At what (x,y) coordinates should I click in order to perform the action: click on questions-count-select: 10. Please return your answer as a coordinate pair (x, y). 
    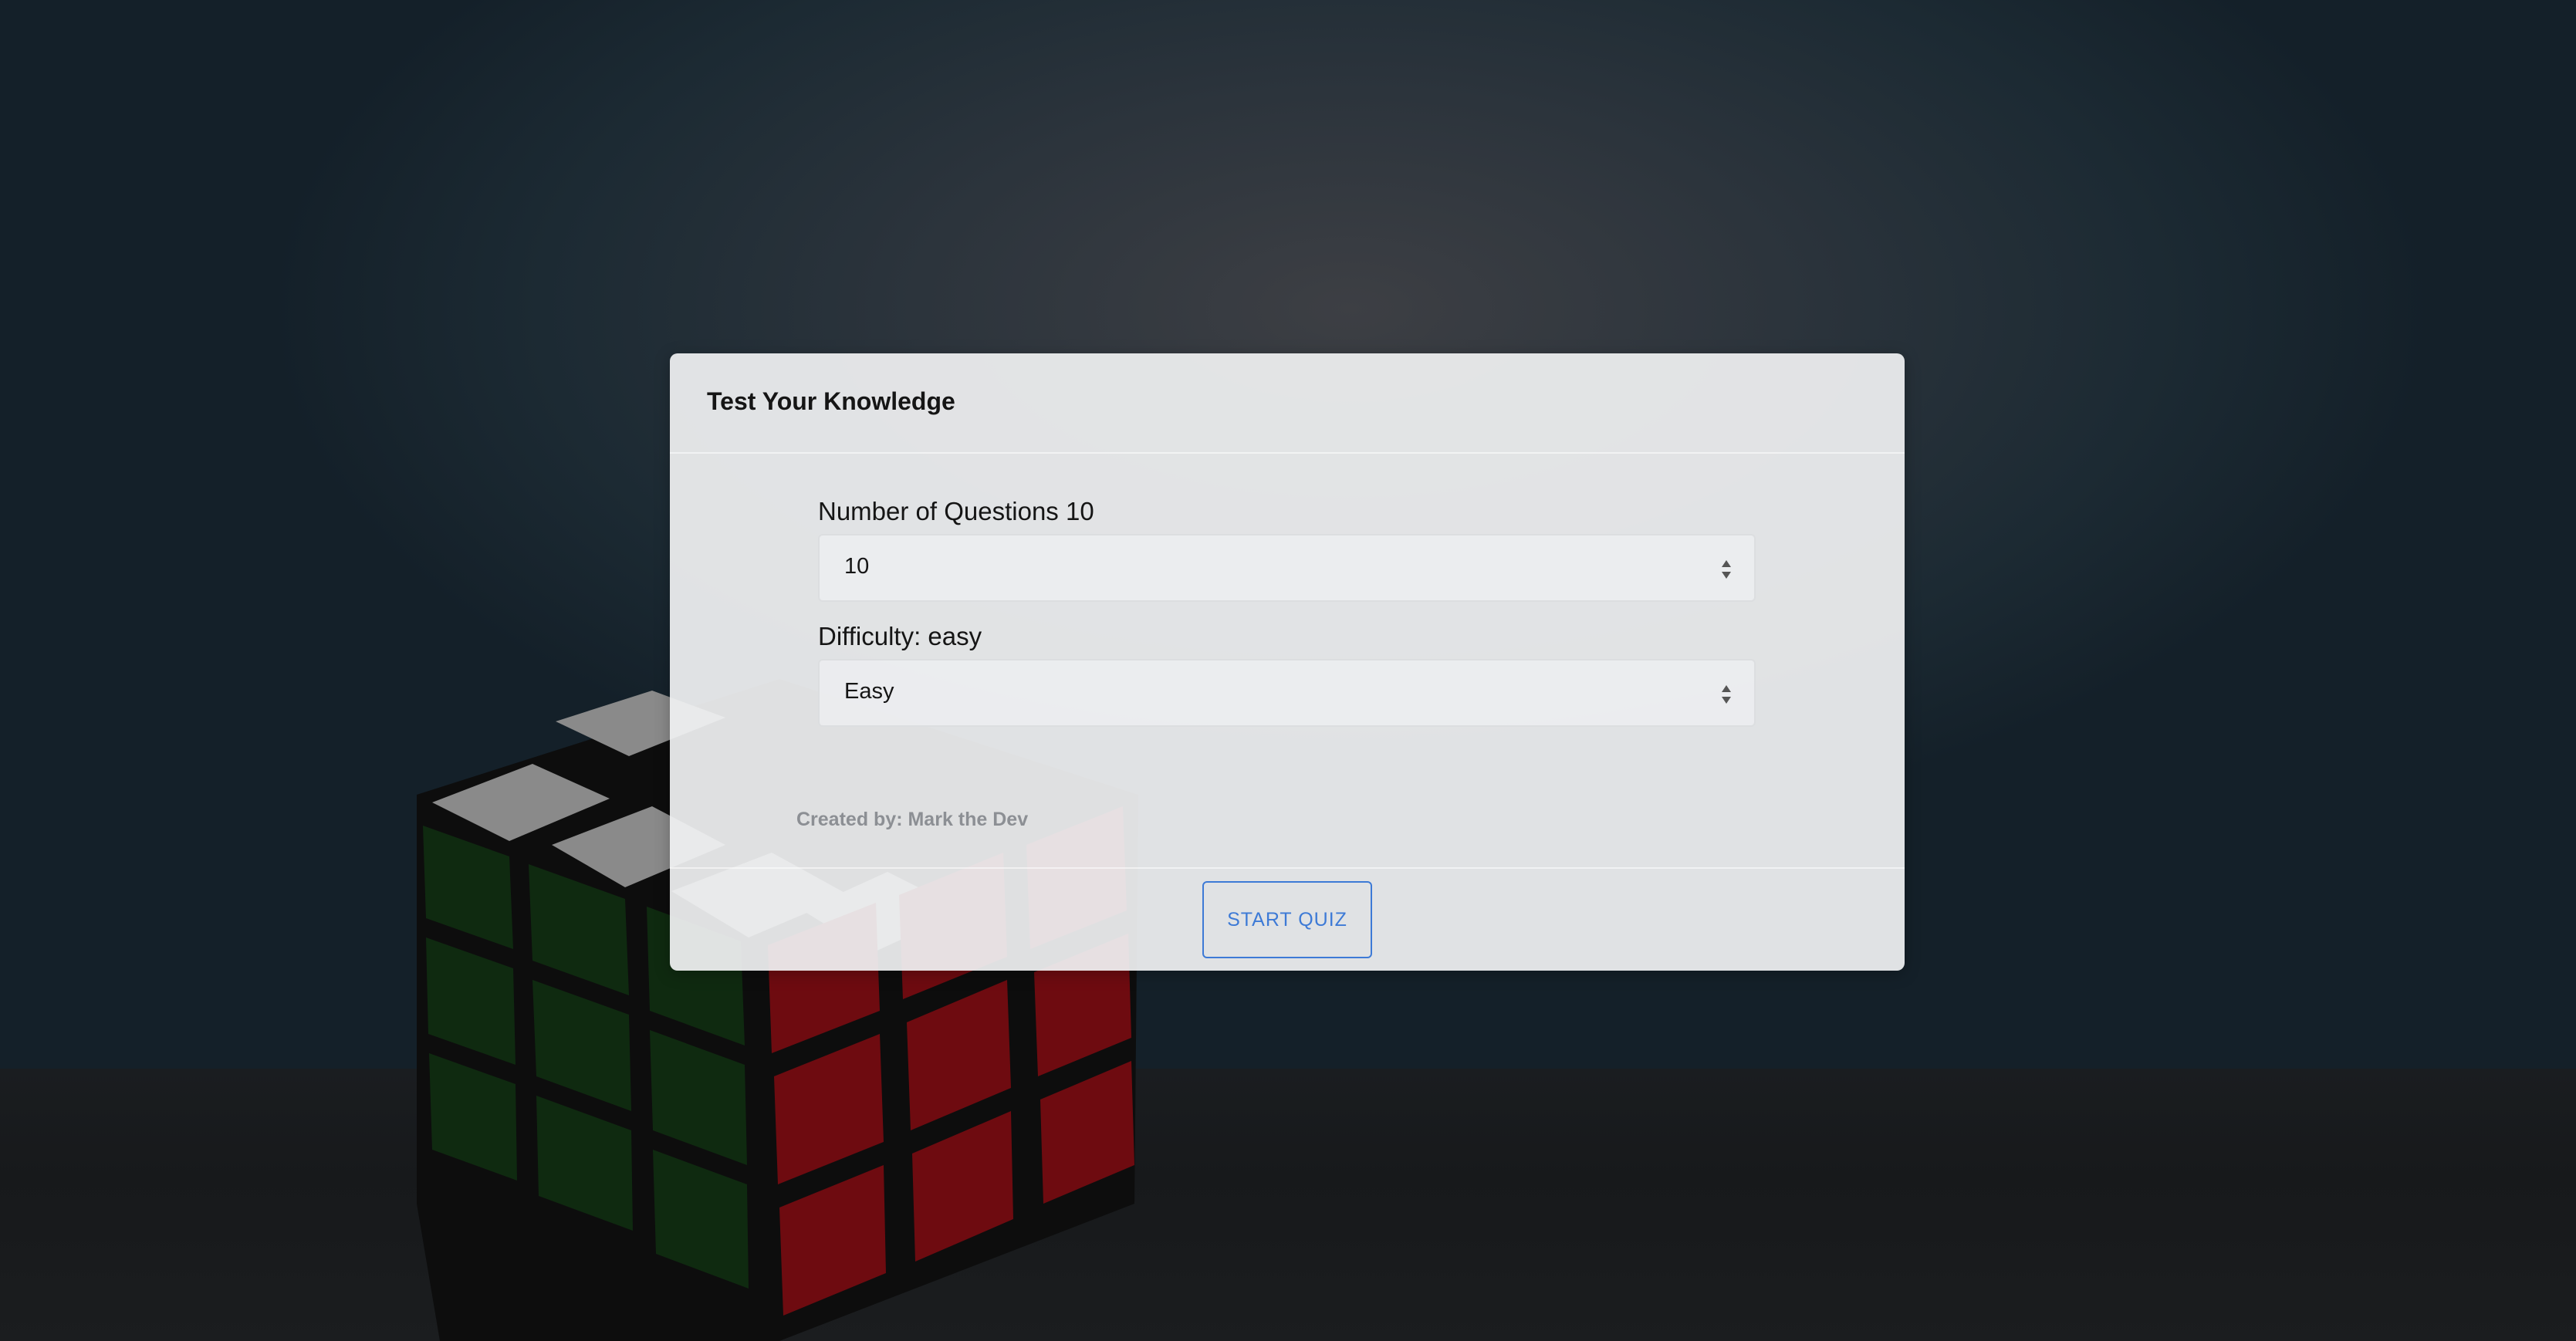
    Looking at the image, I should click on (1287, 568).